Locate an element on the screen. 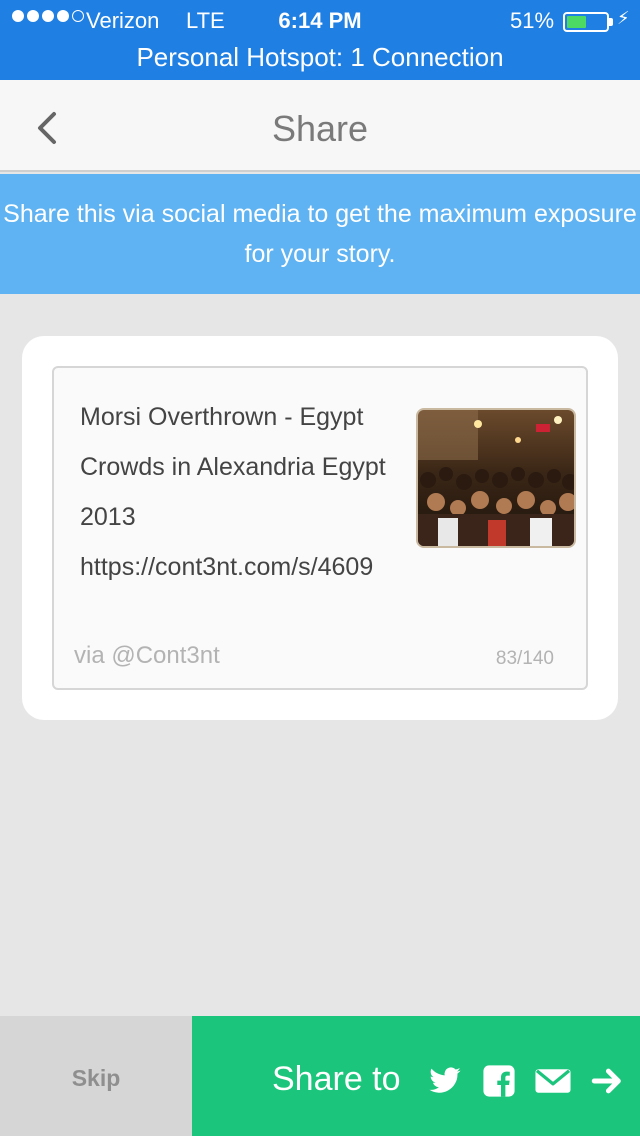  page-title: Share is located at coordinates (320, 128).